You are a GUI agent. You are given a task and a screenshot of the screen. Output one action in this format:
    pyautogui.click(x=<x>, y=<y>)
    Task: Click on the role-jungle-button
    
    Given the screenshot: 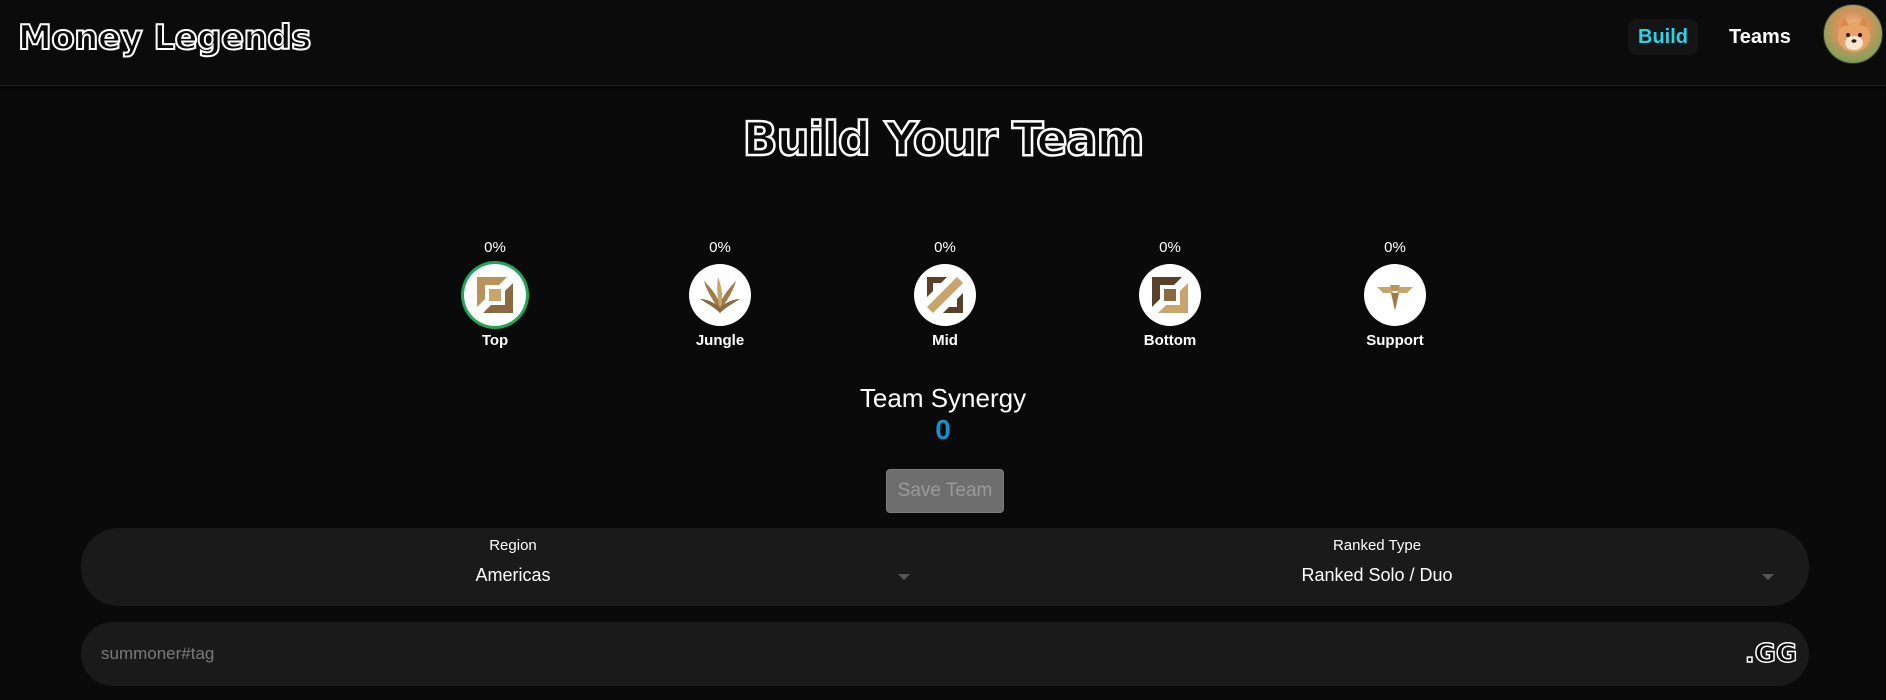 What is the action you would take?
    pyautogui.click(x=720, y=295)
    